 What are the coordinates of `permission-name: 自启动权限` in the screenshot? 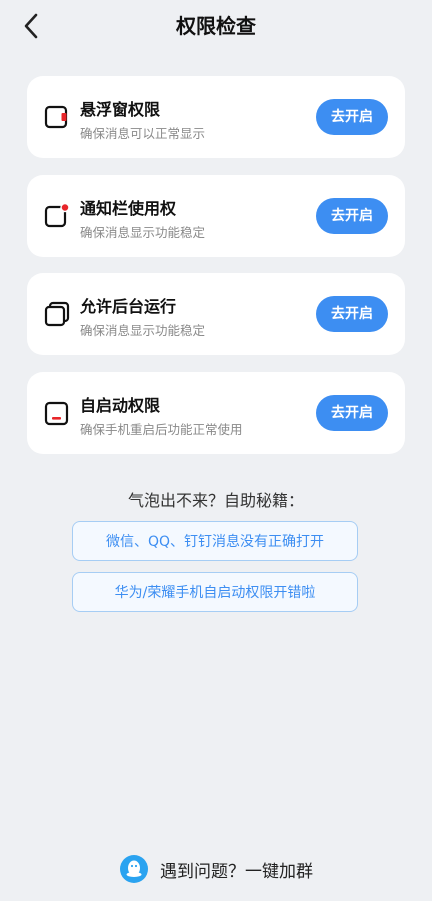 It's located at (120, 405).